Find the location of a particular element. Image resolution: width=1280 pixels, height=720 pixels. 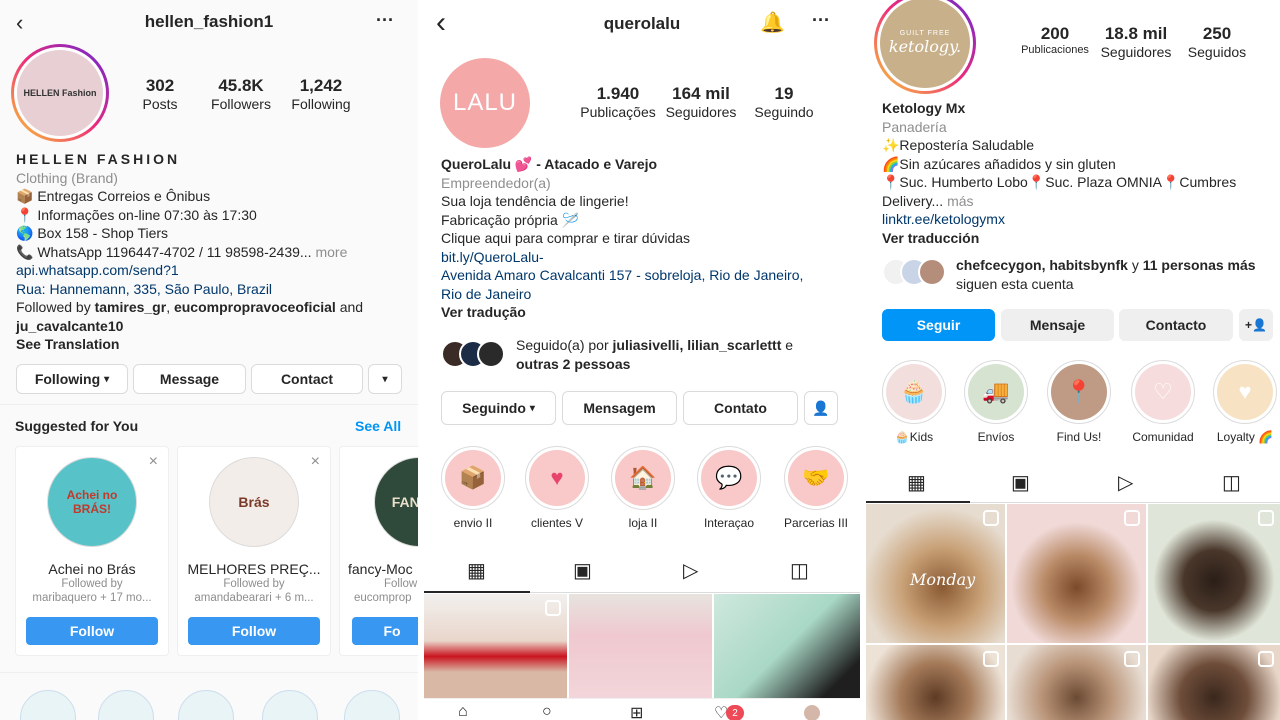

bio-link: api.whatsapp.com/send?1 is located at coordinates (214, 270).